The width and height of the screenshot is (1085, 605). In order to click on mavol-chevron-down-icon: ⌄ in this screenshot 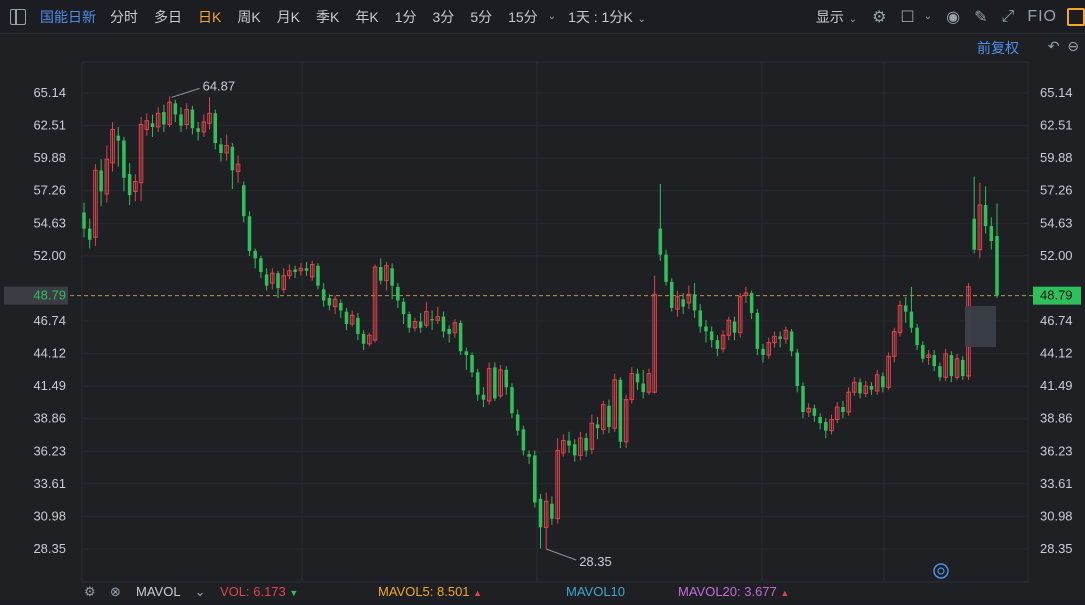, I will do `click(200, 591)`.